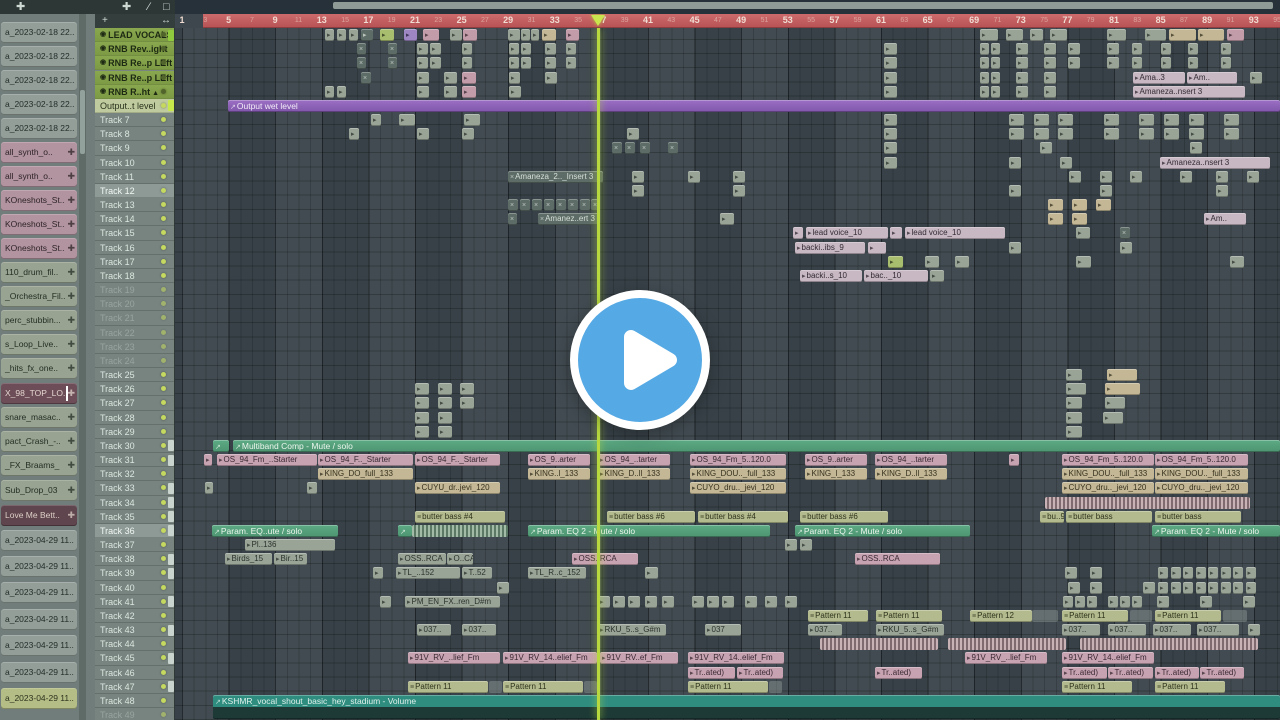 The height and width of the screenshot is (720, 1280). What do you see at coordinates (221, 445) in the screenshot?
I see `automation-clip: ↗` at bounding box center [221, 445].